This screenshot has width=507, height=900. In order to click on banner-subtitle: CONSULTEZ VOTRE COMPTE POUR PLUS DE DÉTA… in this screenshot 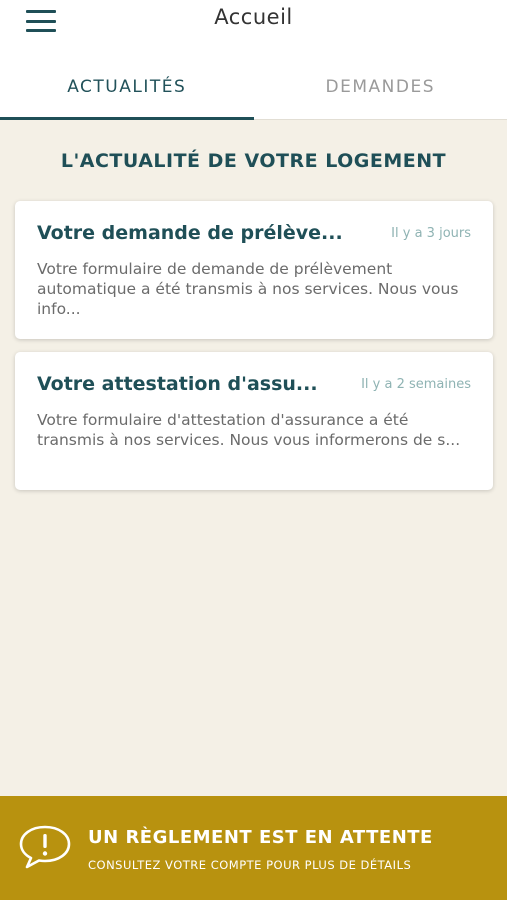, I will do `click(250, 865)`.